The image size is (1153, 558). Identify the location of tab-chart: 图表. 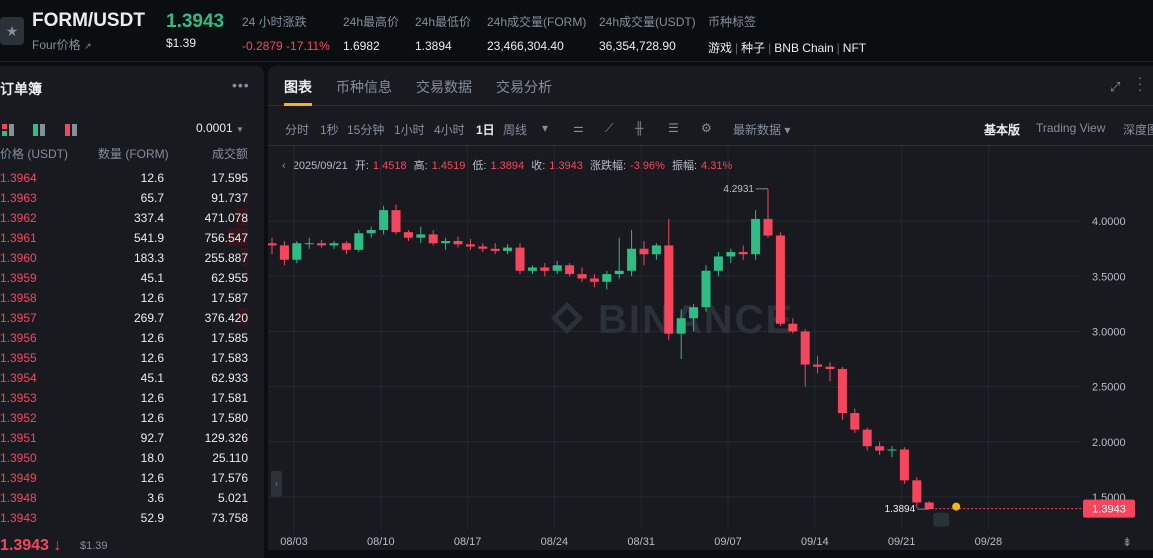
(298, 87).